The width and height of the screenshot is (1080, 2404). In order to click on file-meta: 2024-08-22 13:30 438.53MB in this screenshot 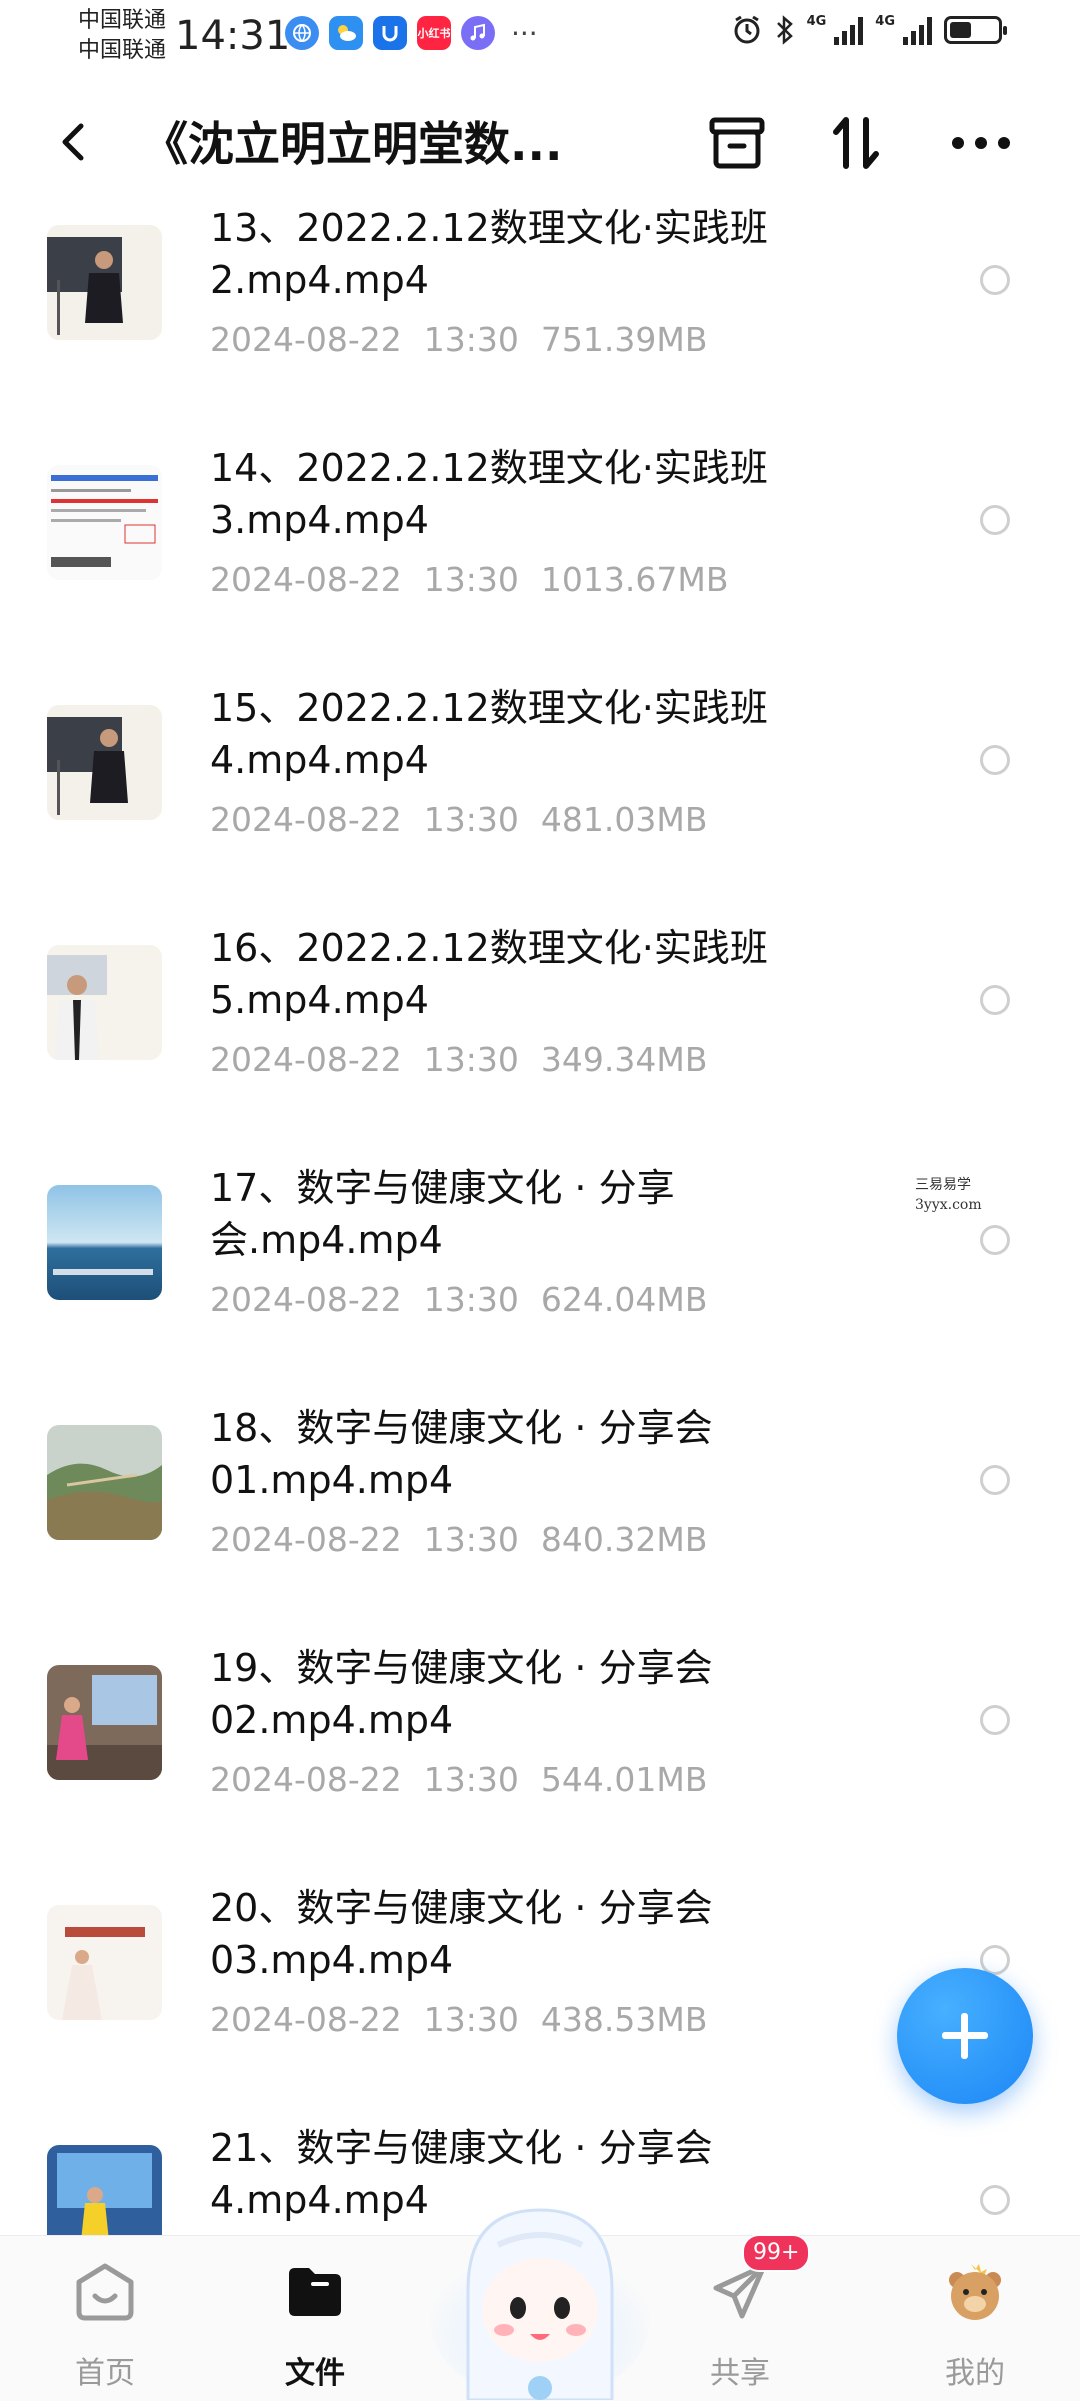, I will do `click(469, 2019)`.